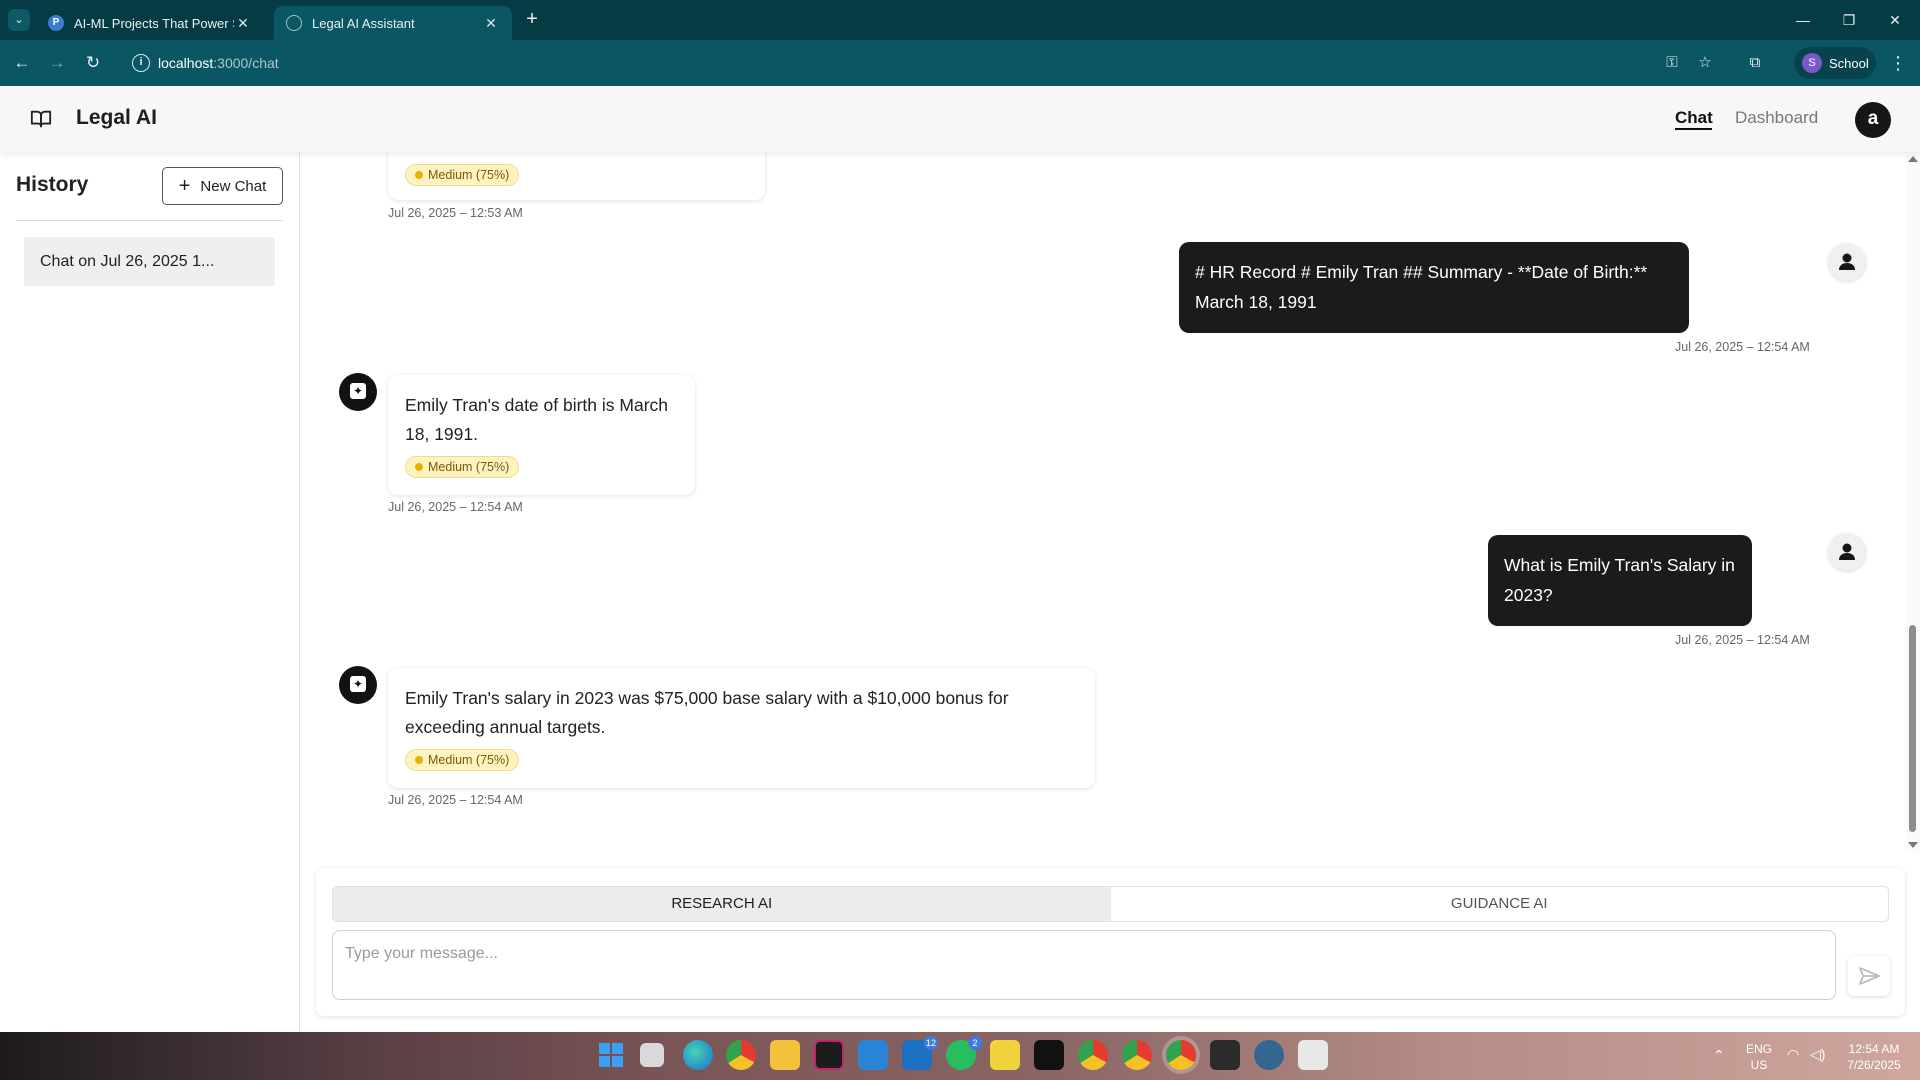 This screenshot has height=1080, width=1920. Describe the element at coordinates (1874, 1057) in the screenshot. I see `clock: 12:54 AM 7/26/2025` at that location.